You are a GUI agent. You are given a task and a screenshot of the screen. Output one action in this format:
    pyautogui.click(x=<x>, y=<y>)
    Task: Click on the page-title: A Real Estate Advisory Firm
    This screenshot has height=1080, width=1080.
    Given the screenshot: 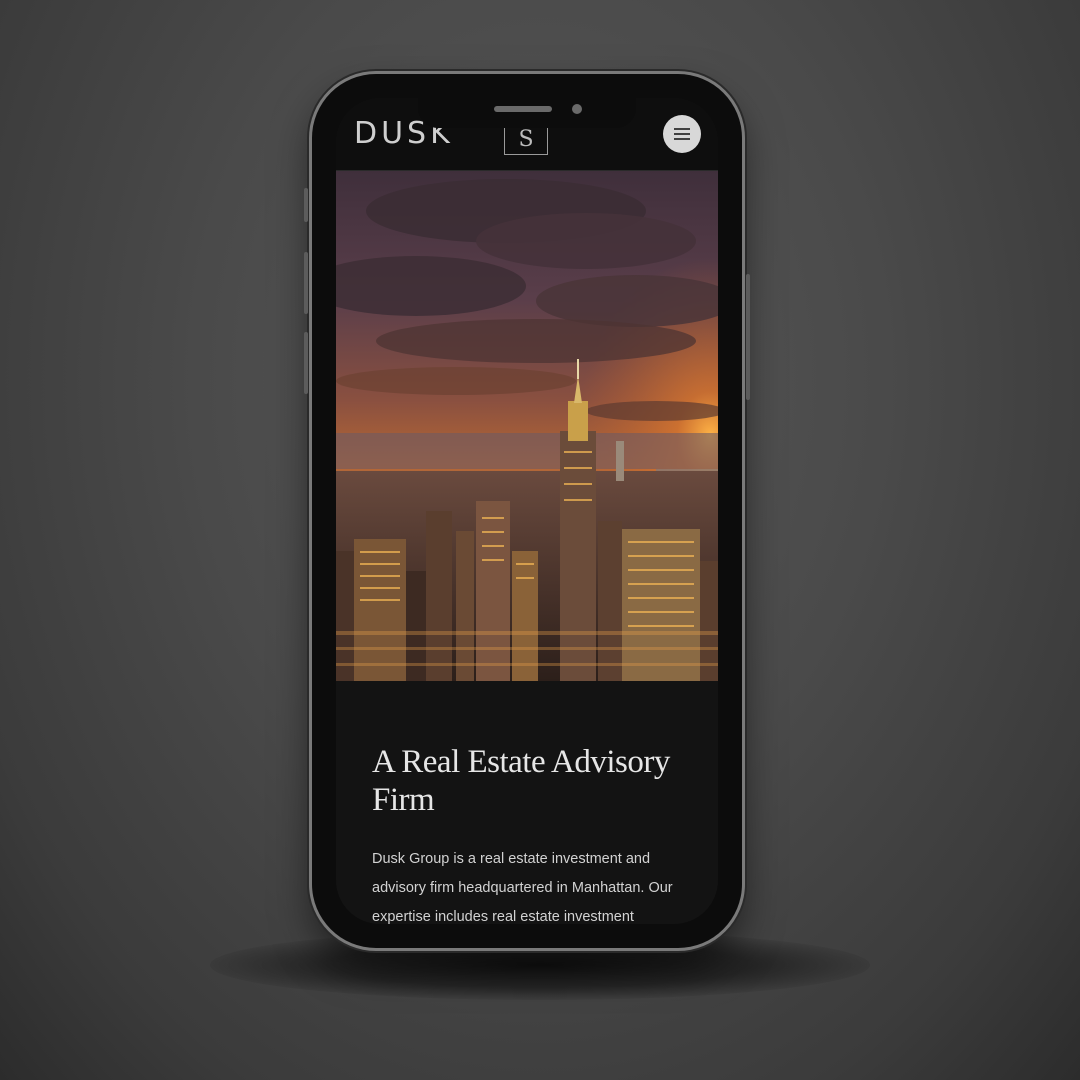 What is the action you would take?
    pyautogui.click(x=521, y=781)
    